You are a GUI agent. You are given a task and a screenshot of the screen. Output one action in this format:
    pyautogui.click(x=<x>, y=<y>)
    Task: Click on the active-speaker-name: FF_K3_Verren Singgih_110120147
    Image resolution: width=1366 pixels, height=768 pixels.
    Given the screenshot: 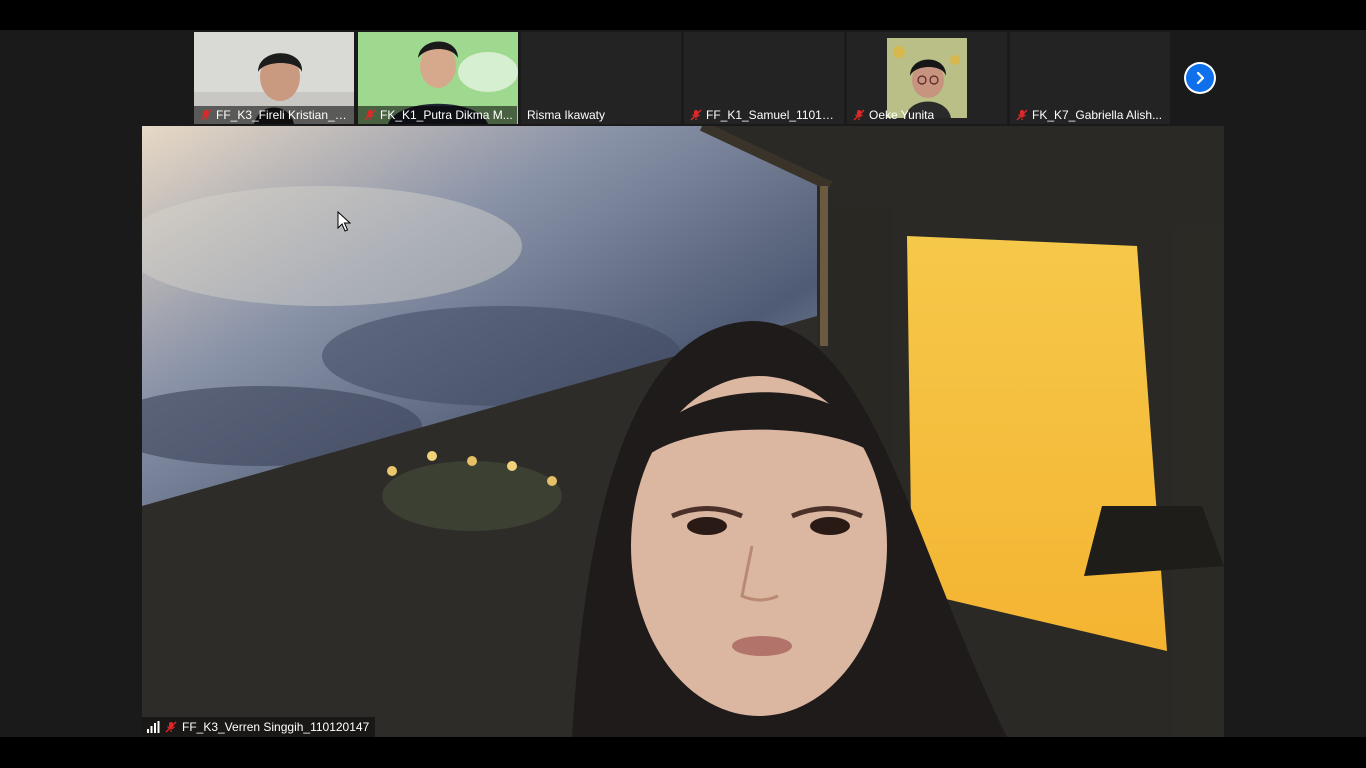 What is the action you would take?
    pyautogui.click(x=276, y=727)
    